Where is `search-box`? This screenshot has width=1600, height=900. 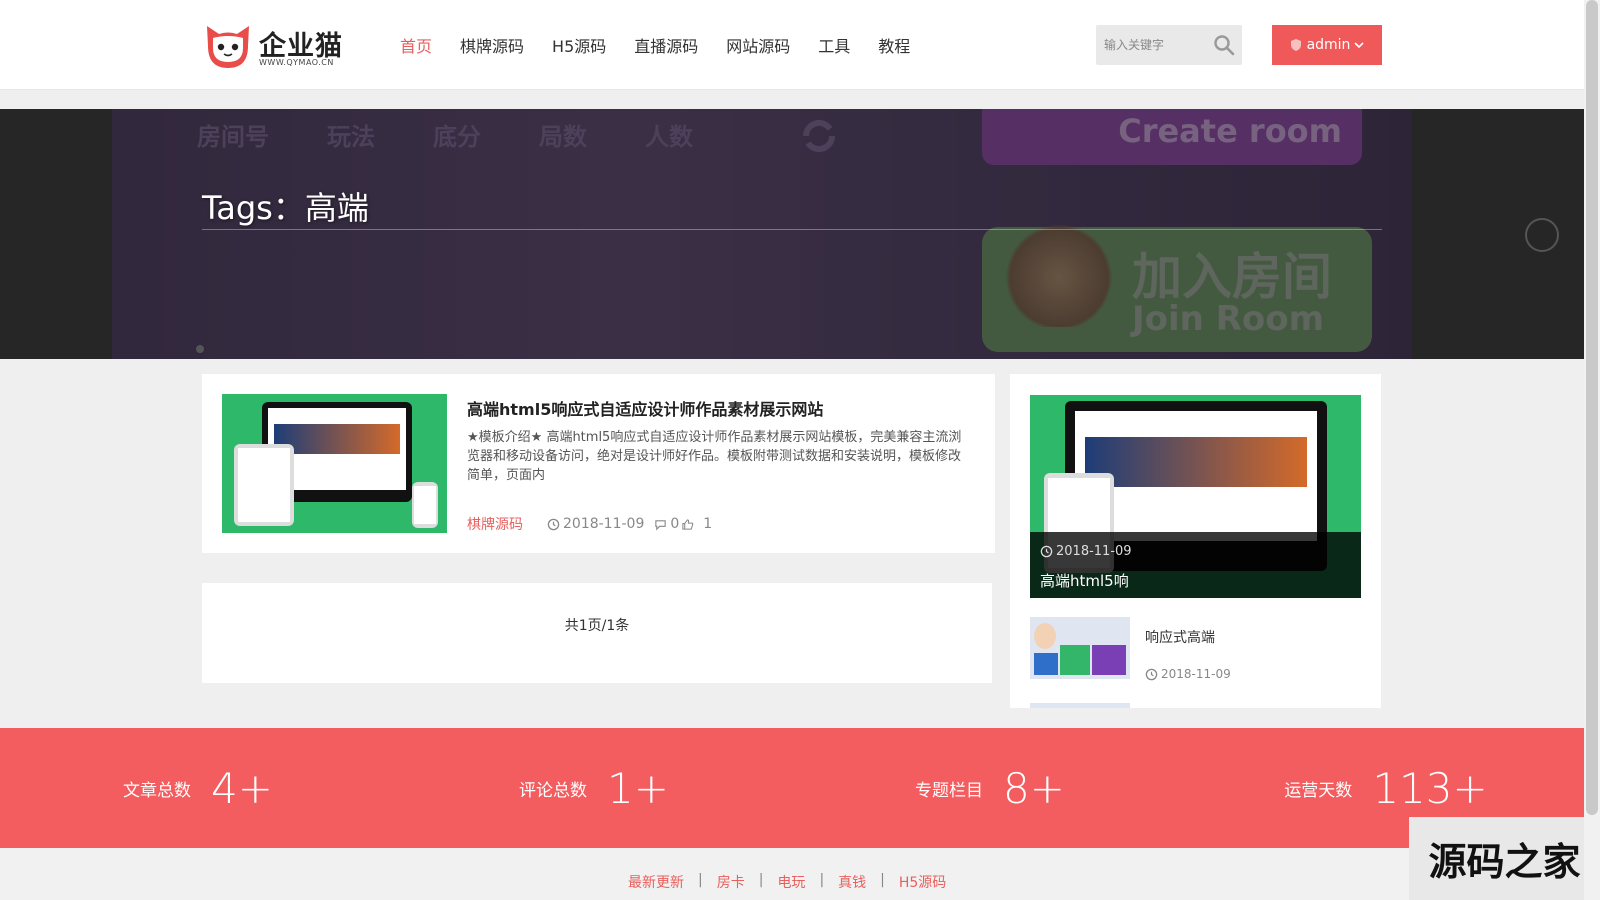
search-box is located at coordinates (1169, 45).